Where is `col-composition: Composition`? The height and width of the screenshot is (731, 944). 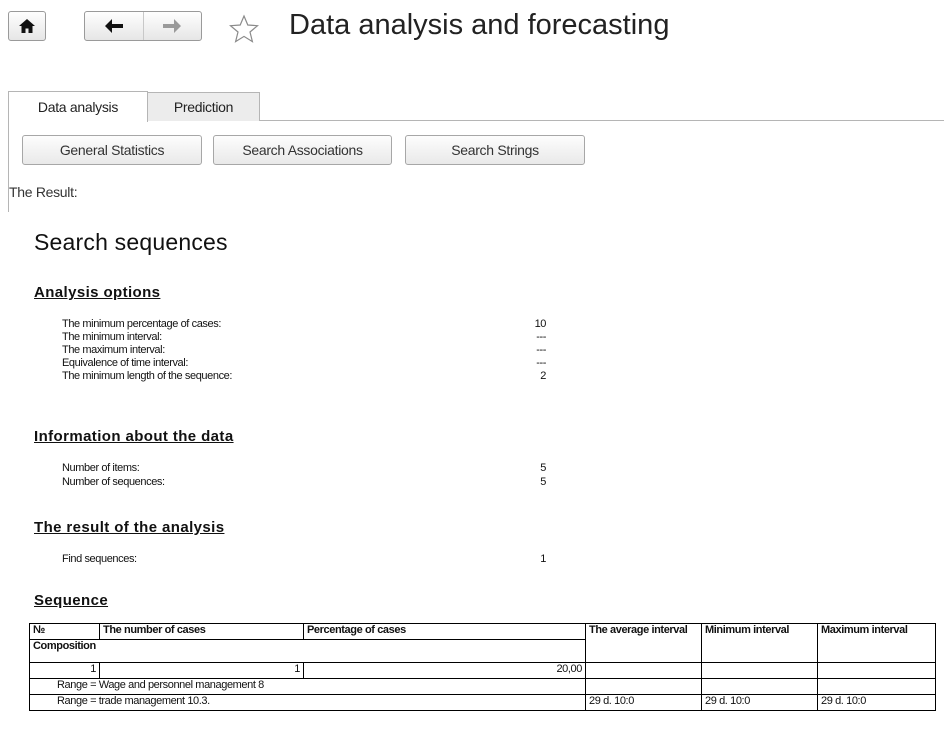
col-composition: Composition is located at coordinates (307, 651).